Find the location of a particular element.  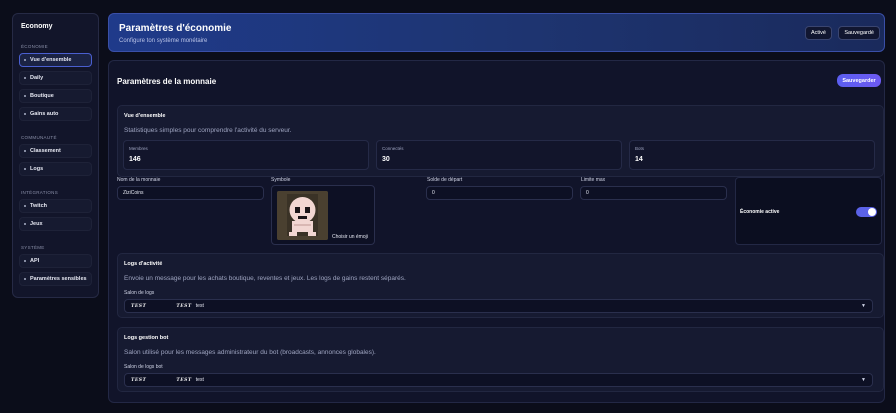

stat-value: 30 is located at coordinates (386, 159).